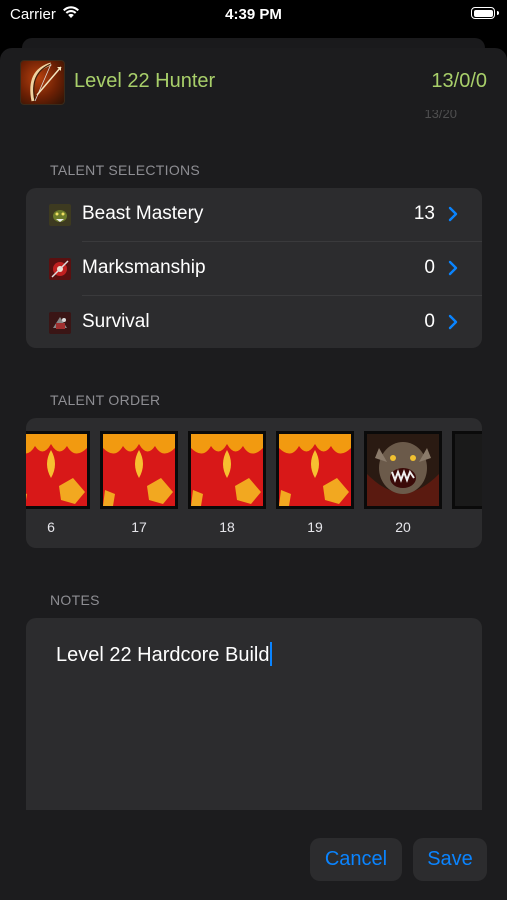 The image size is (507, 900). What do you see at coordinates (164, 654) in the screenshot?
I see `notes-value: Level 22 Hardcore Build` at bounding box center [164, 654].